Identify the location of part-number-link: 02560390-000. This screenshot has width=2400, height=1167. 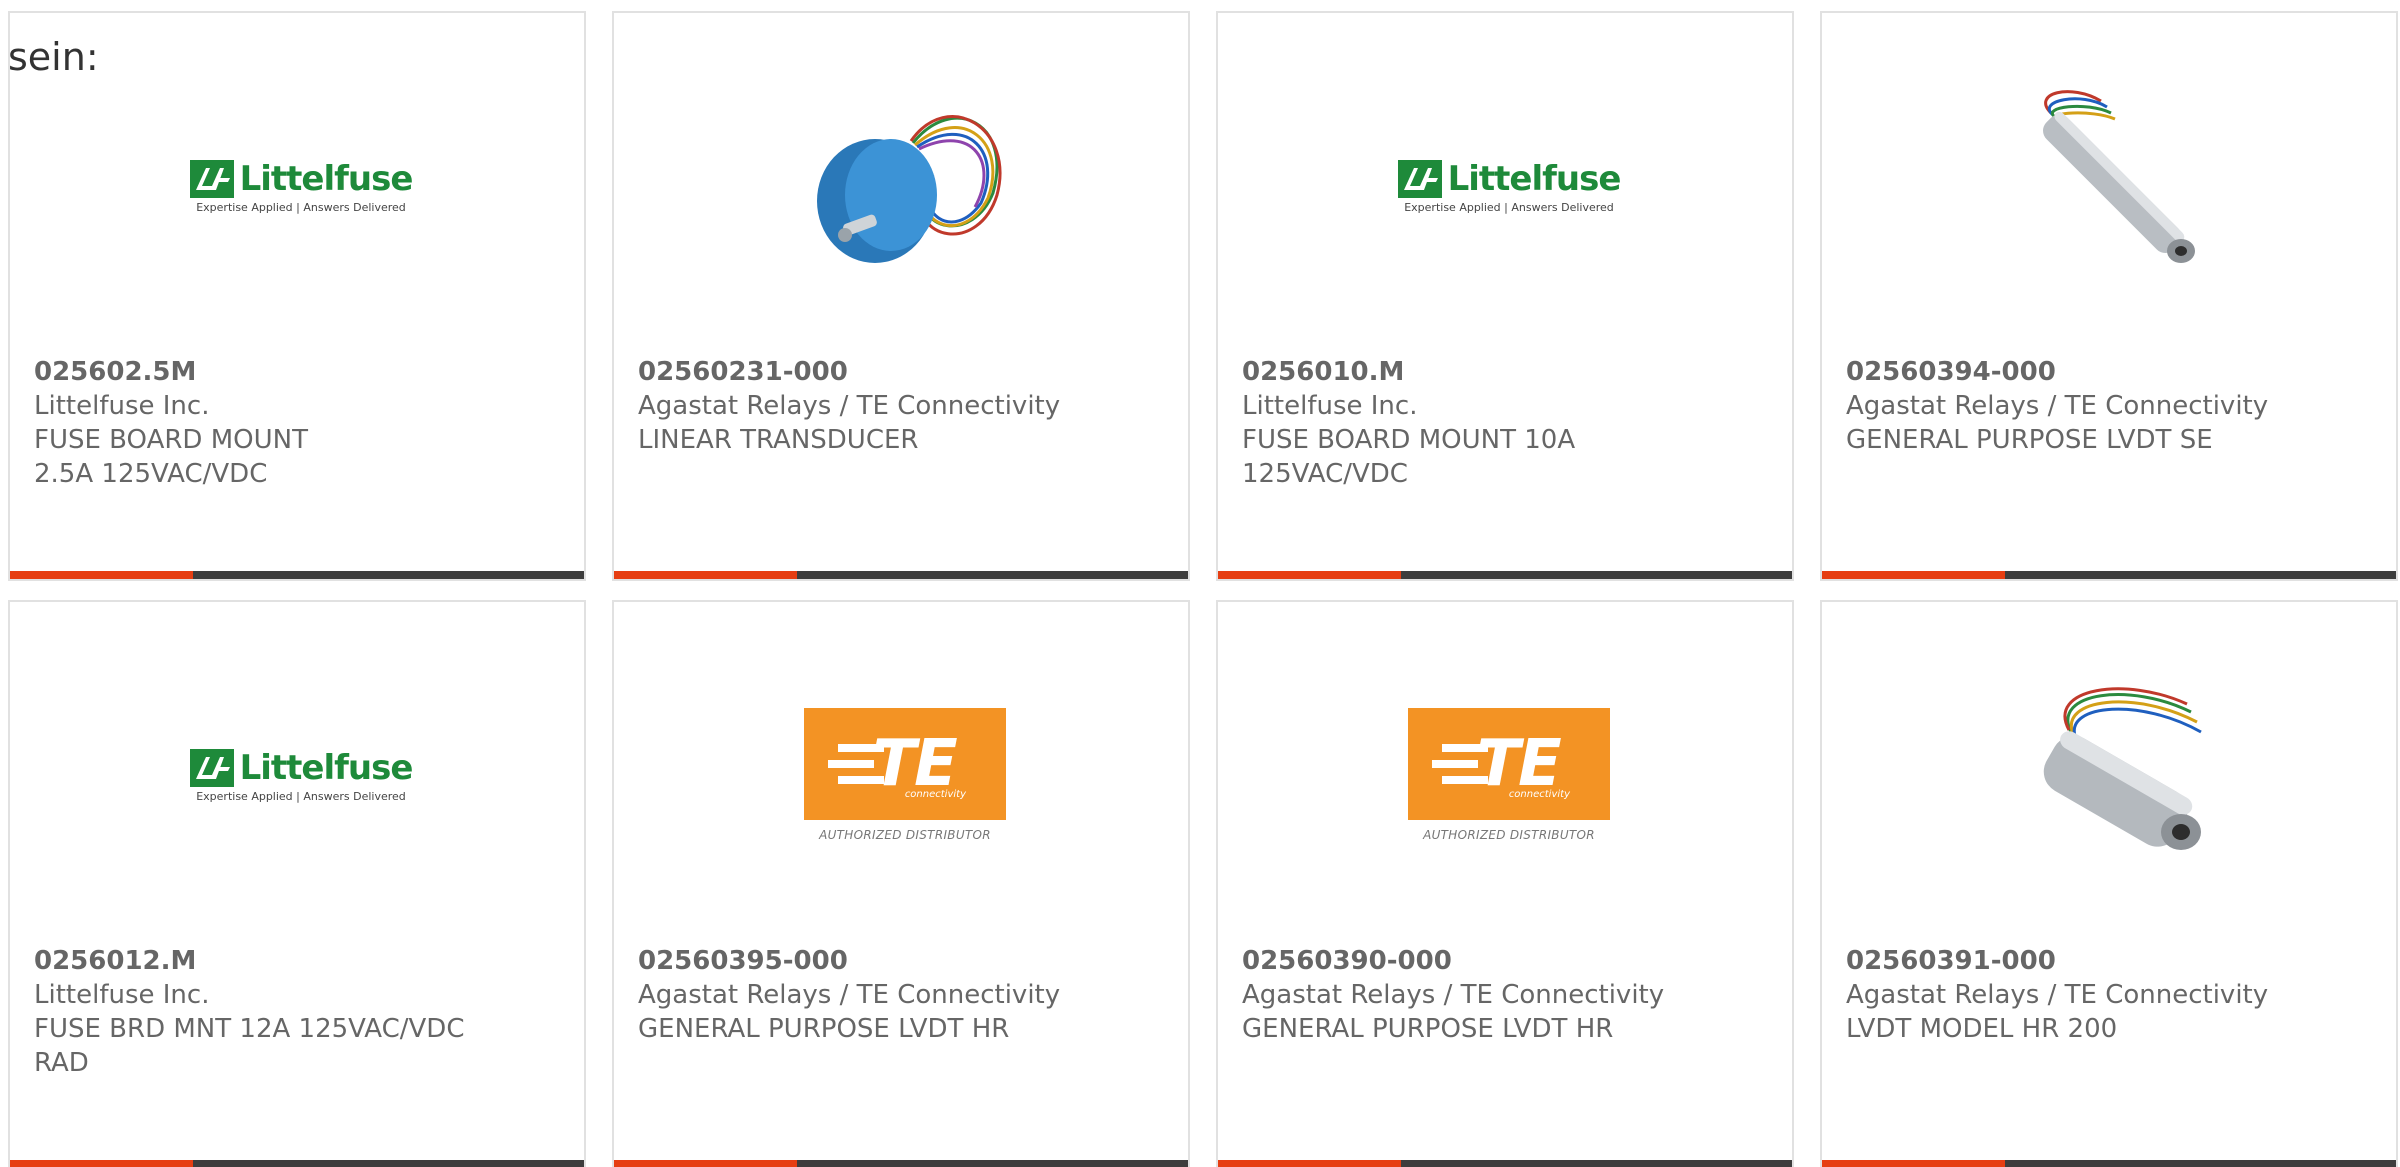
(1472, 961).